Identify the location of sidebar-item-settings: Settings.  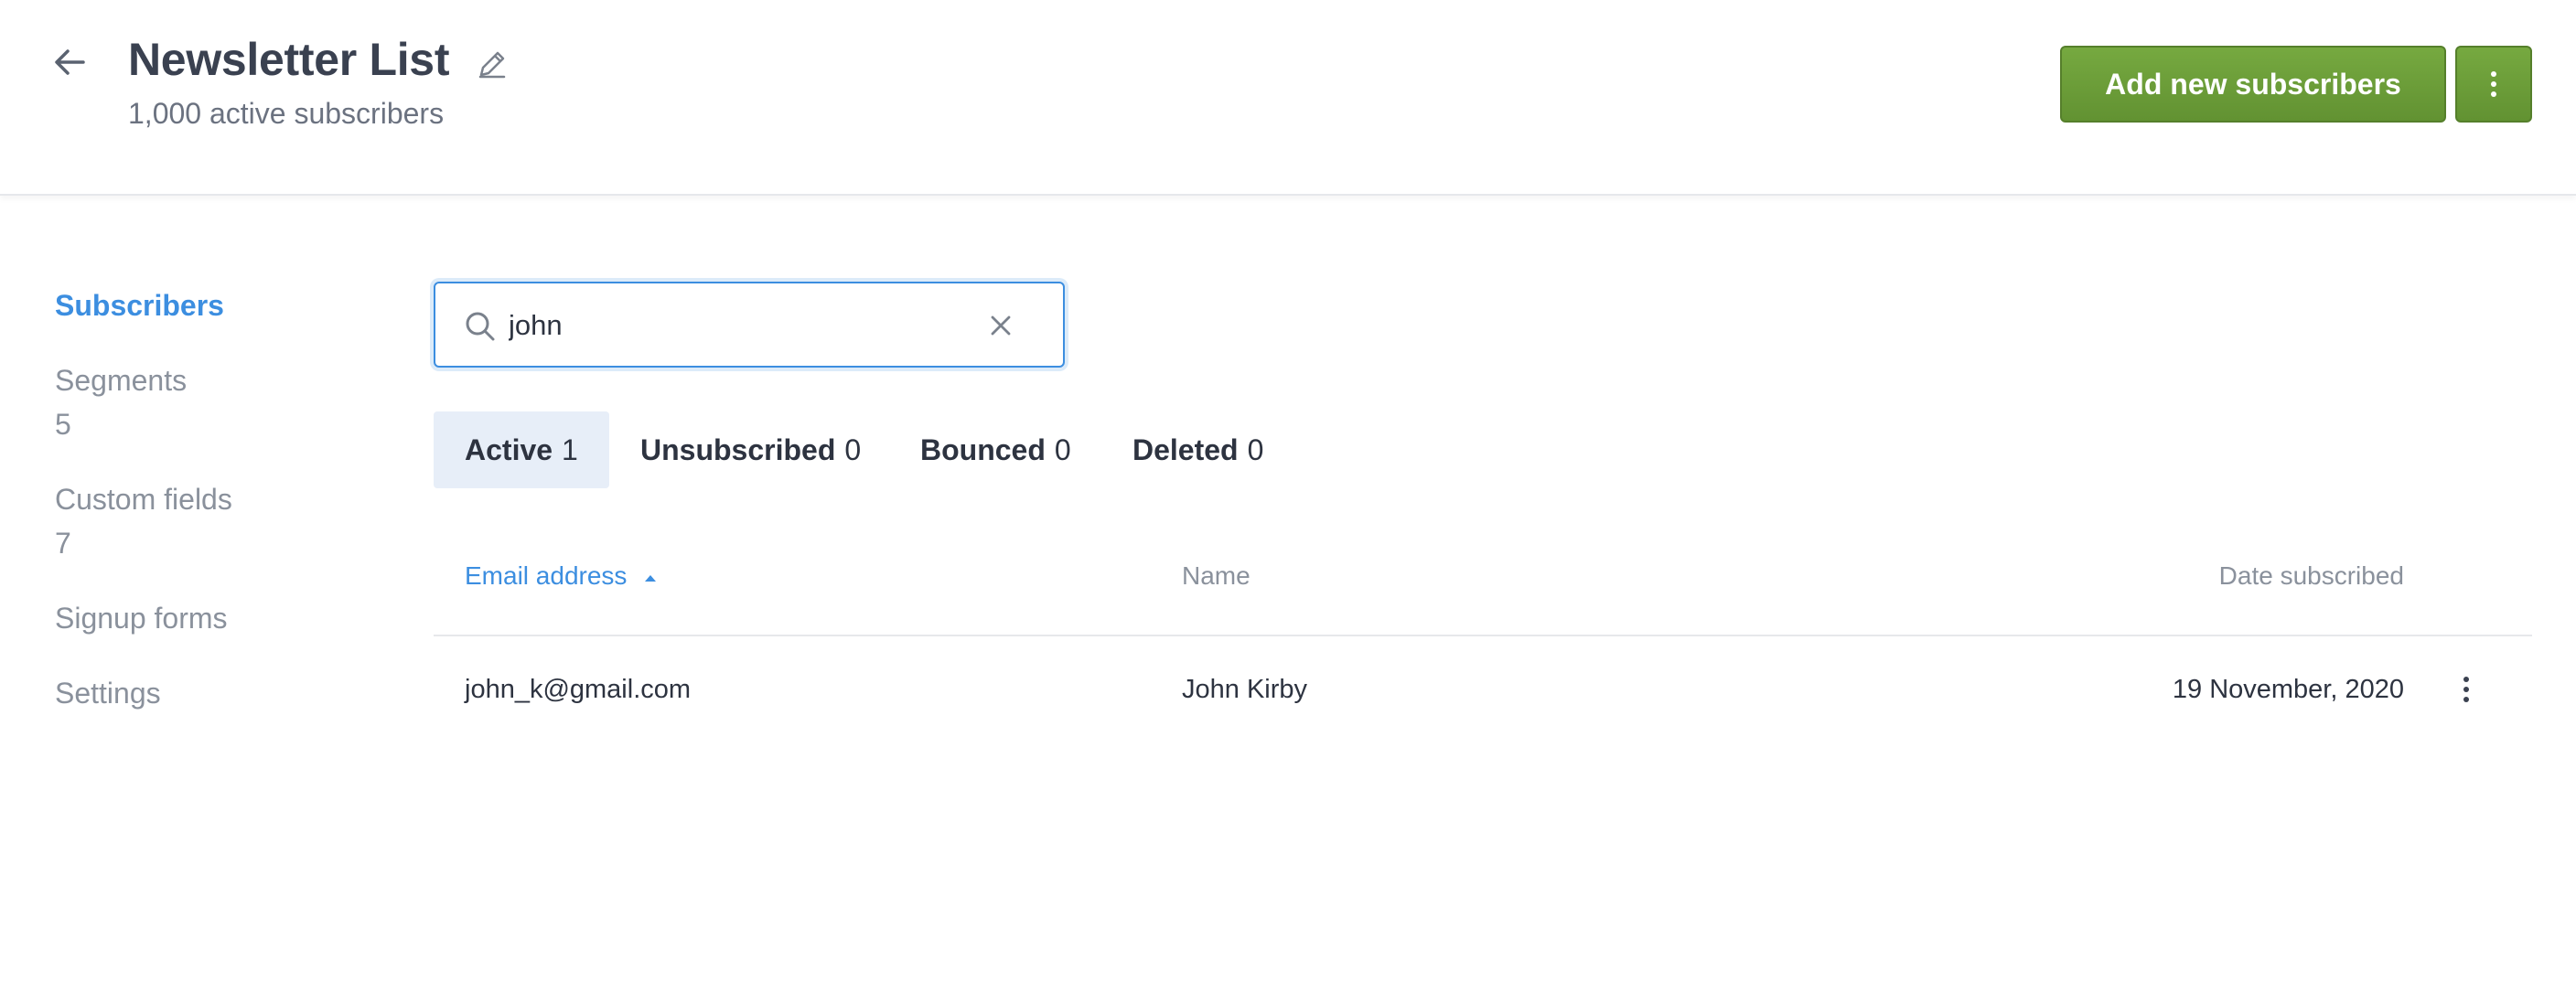
(108, 693).